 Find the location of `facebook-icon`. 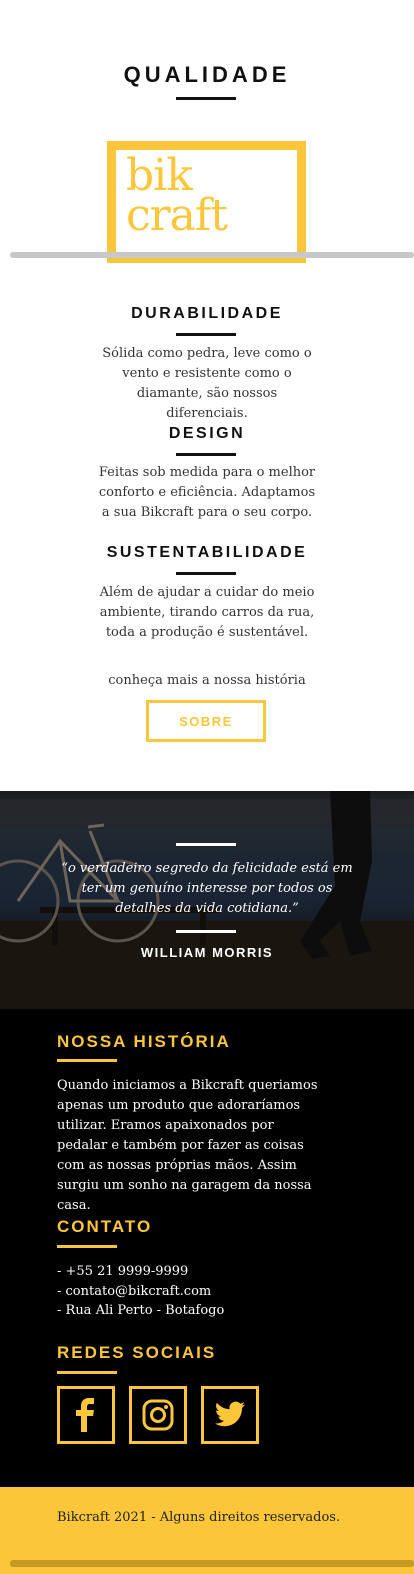

facebook-icon is located at coordinates (85, 1415).